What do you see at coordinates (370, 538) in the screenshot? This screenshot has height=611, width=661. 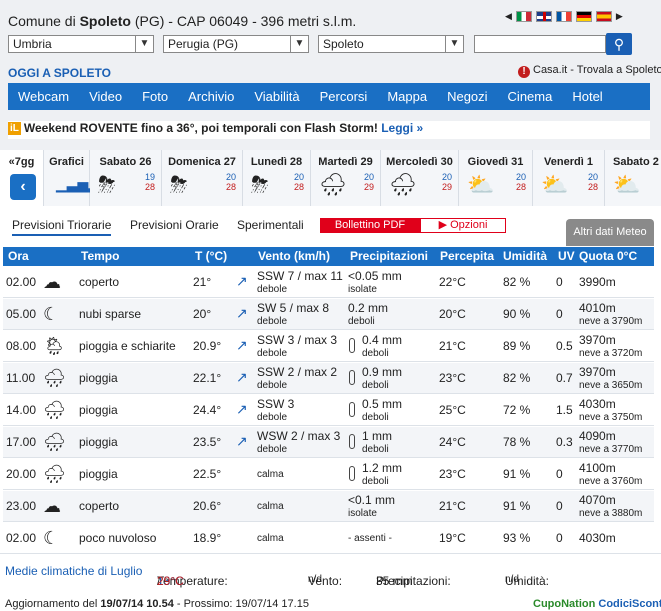 I see `cell-prec: - assenti -` at bounding box center [370, 538].